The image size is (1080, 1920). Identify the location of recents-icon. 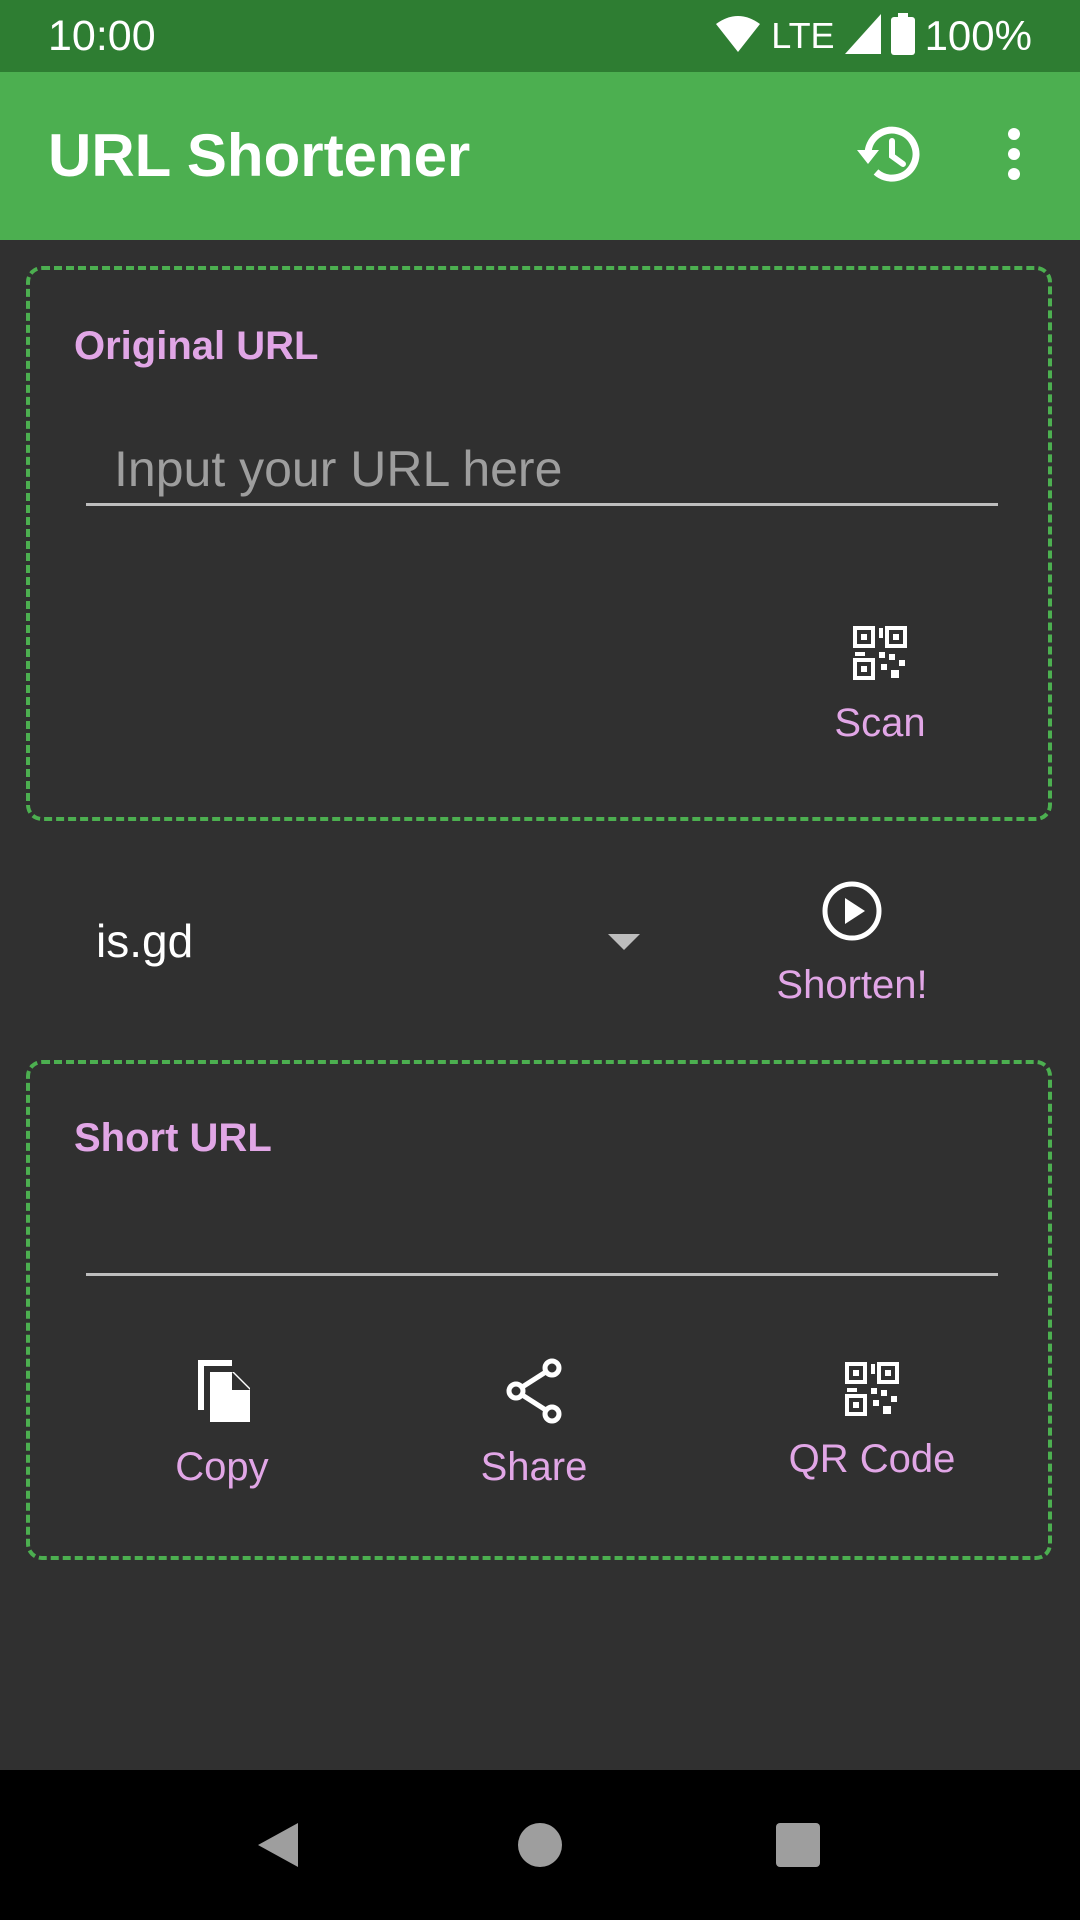
(798, 1851).